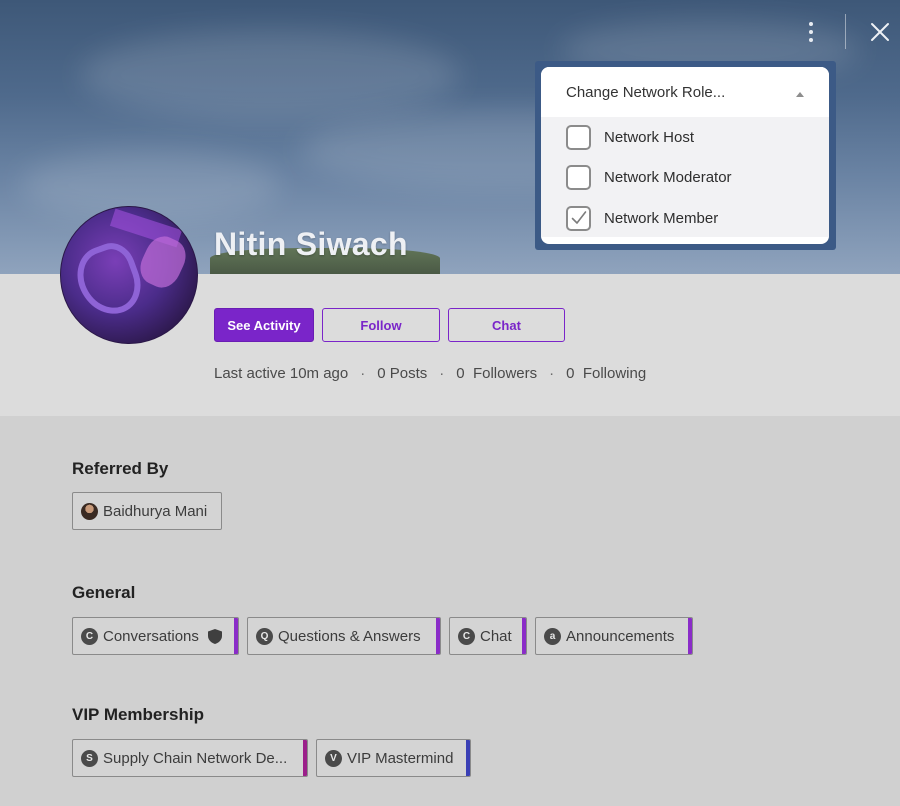  I want to click on role-option-network-moderator: Network Moderator, so click(685, 177).